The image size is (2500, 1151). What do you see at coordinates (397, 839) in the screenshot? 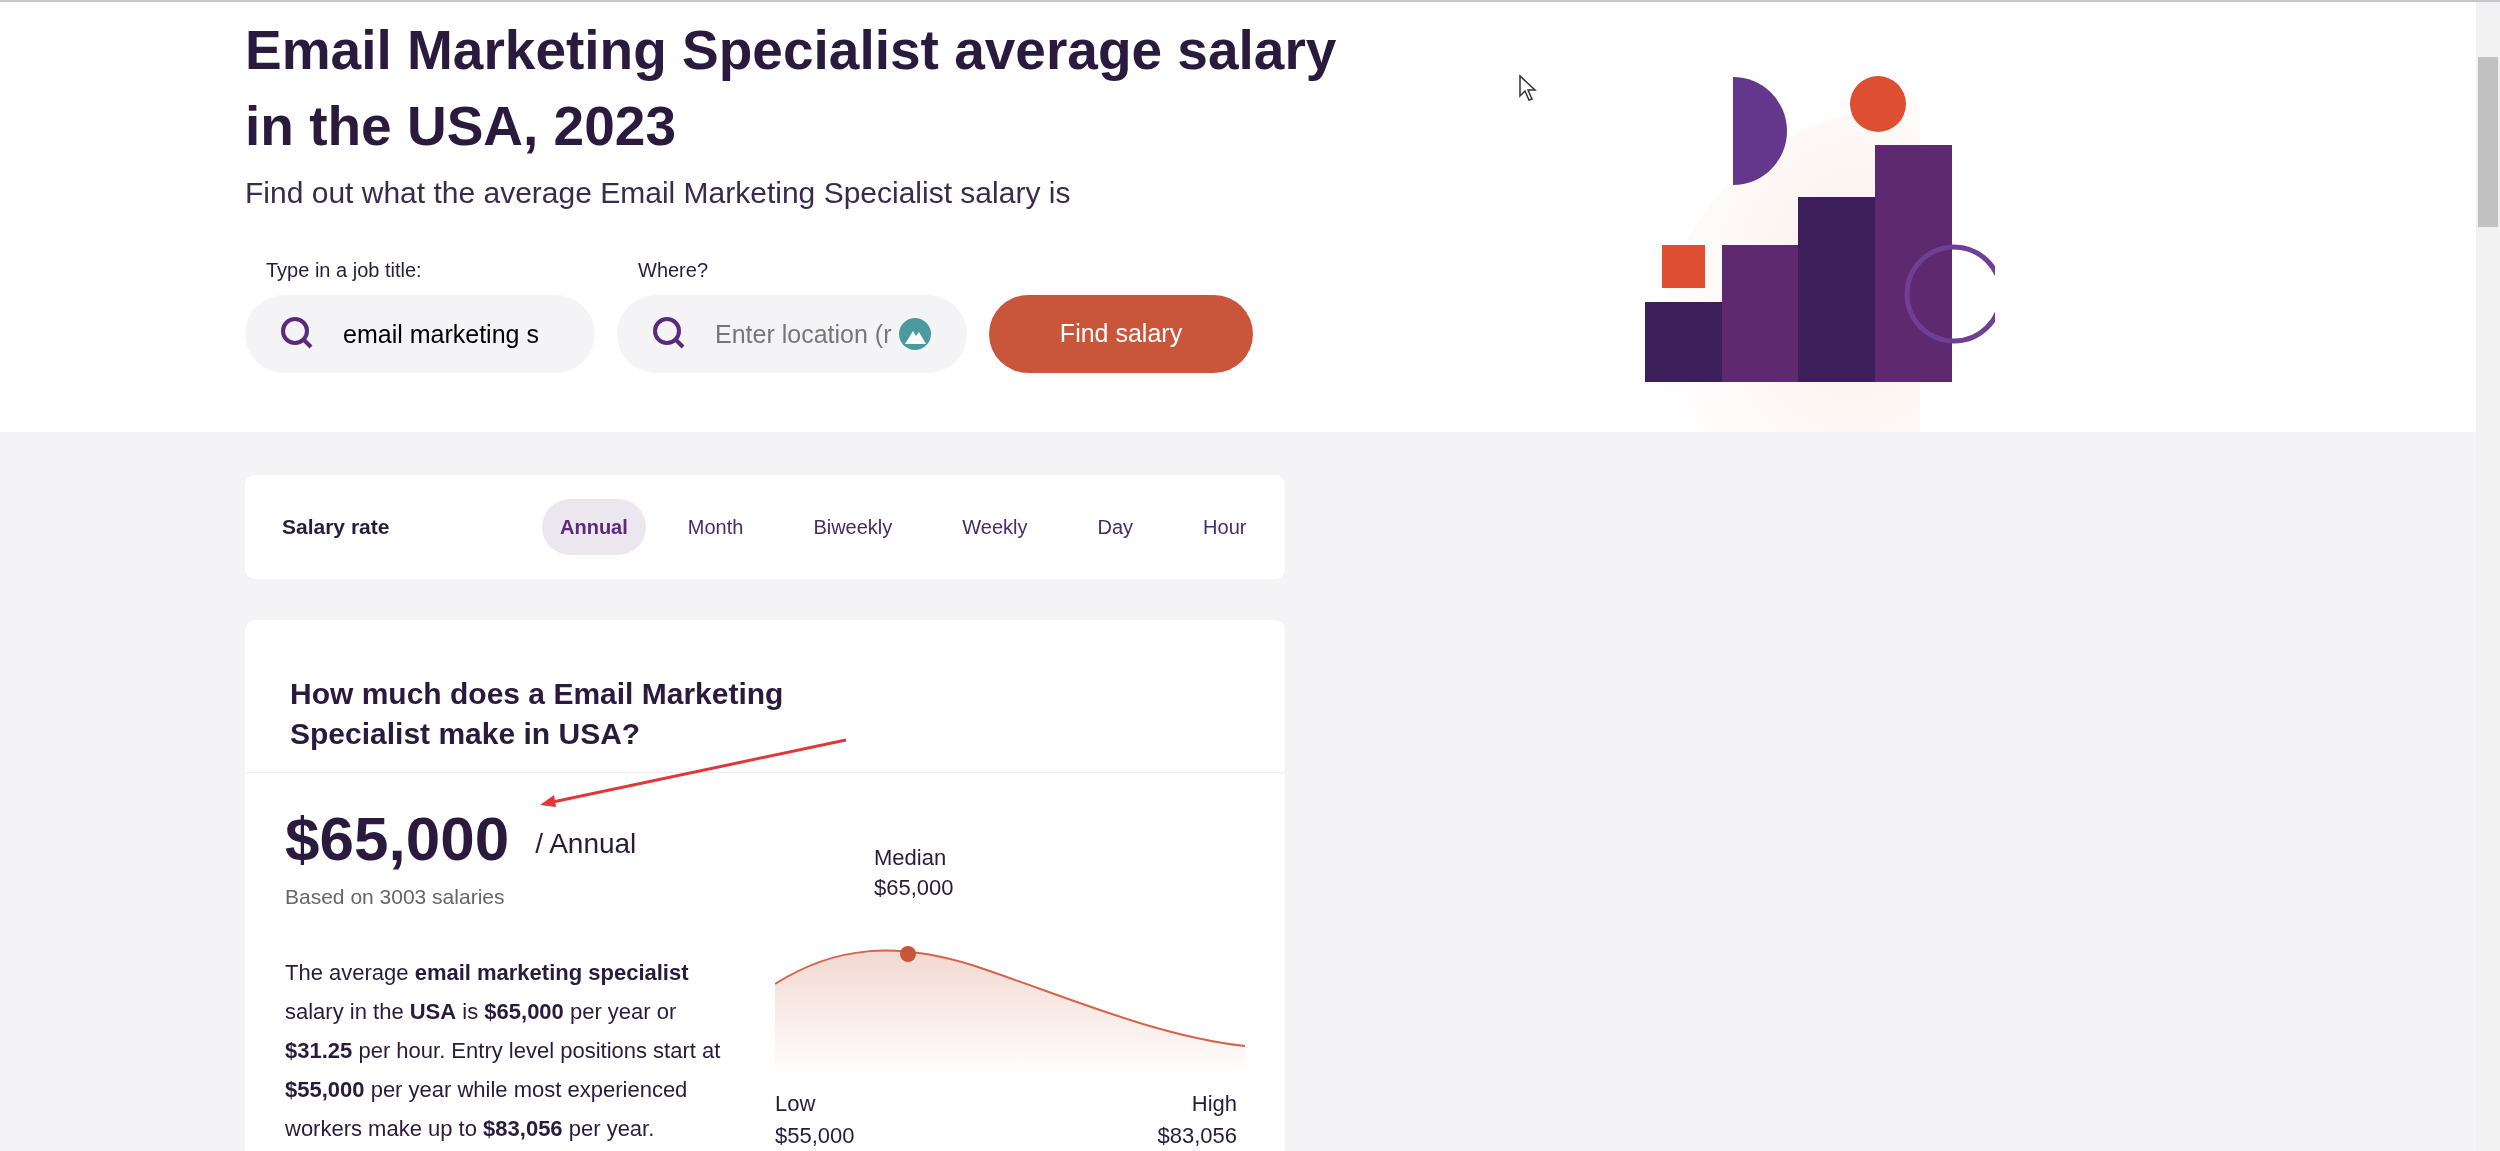
I see `salary-amount: $65,000` at bounding box center [397, 839].